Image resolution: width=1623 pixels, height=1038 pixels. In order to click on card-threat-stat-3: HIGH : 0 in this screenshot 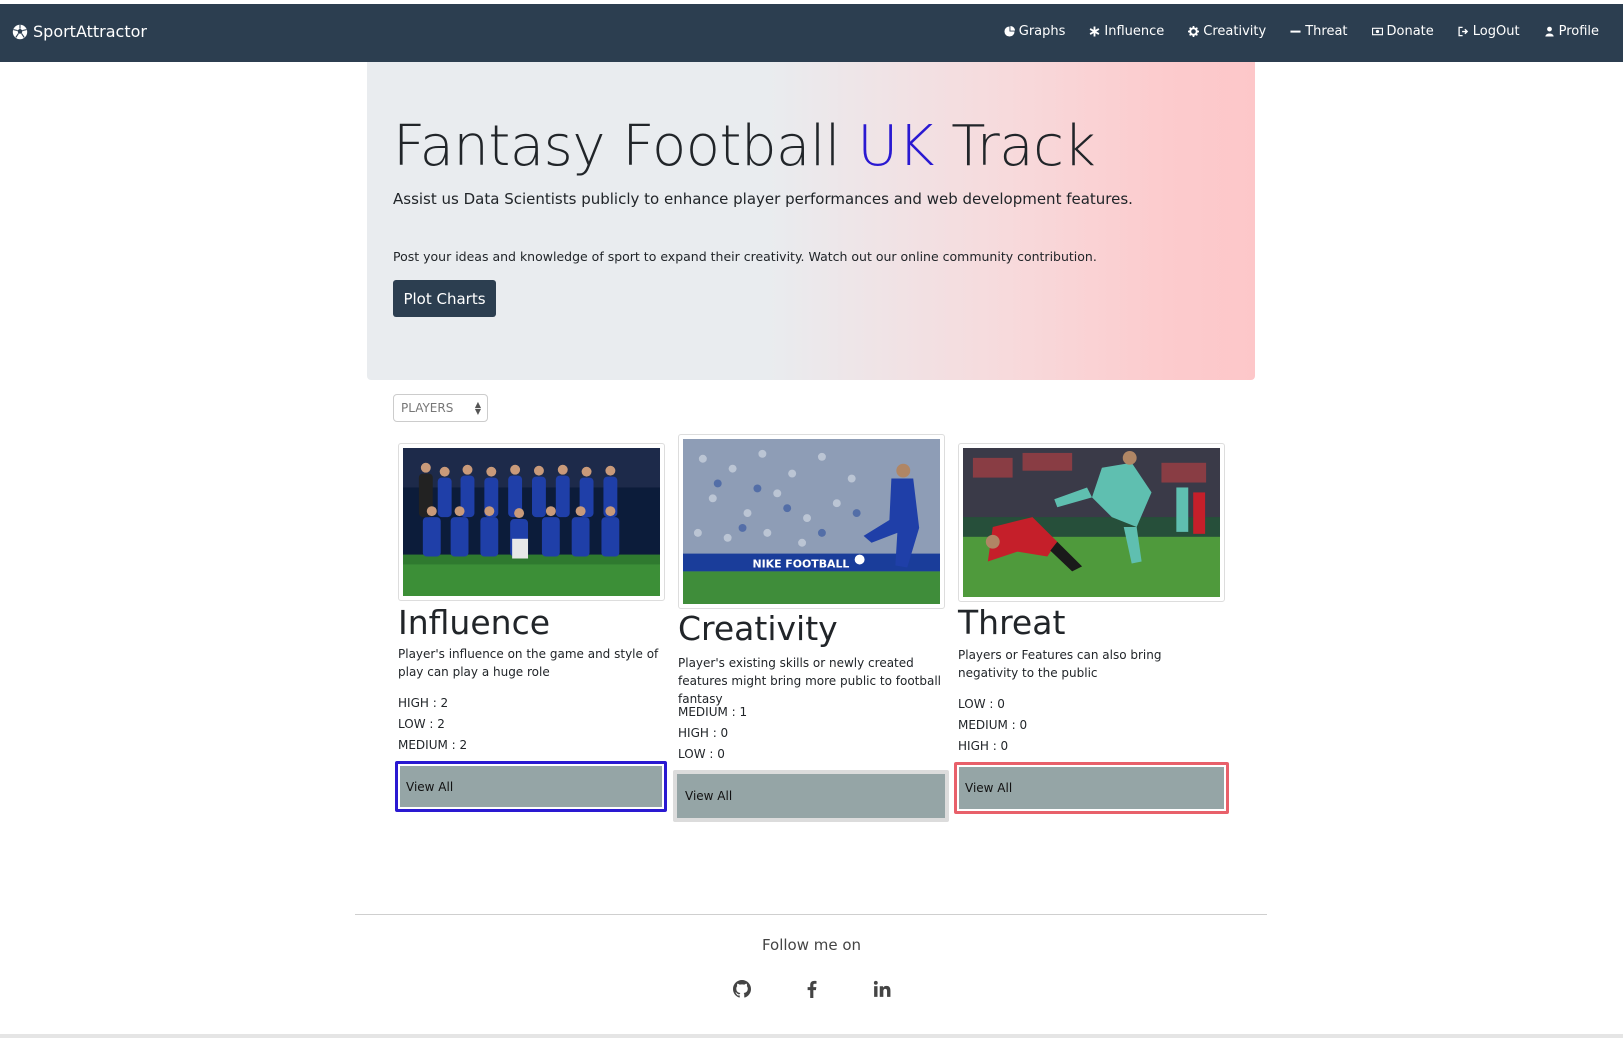, I will do `click(983, 746)`.